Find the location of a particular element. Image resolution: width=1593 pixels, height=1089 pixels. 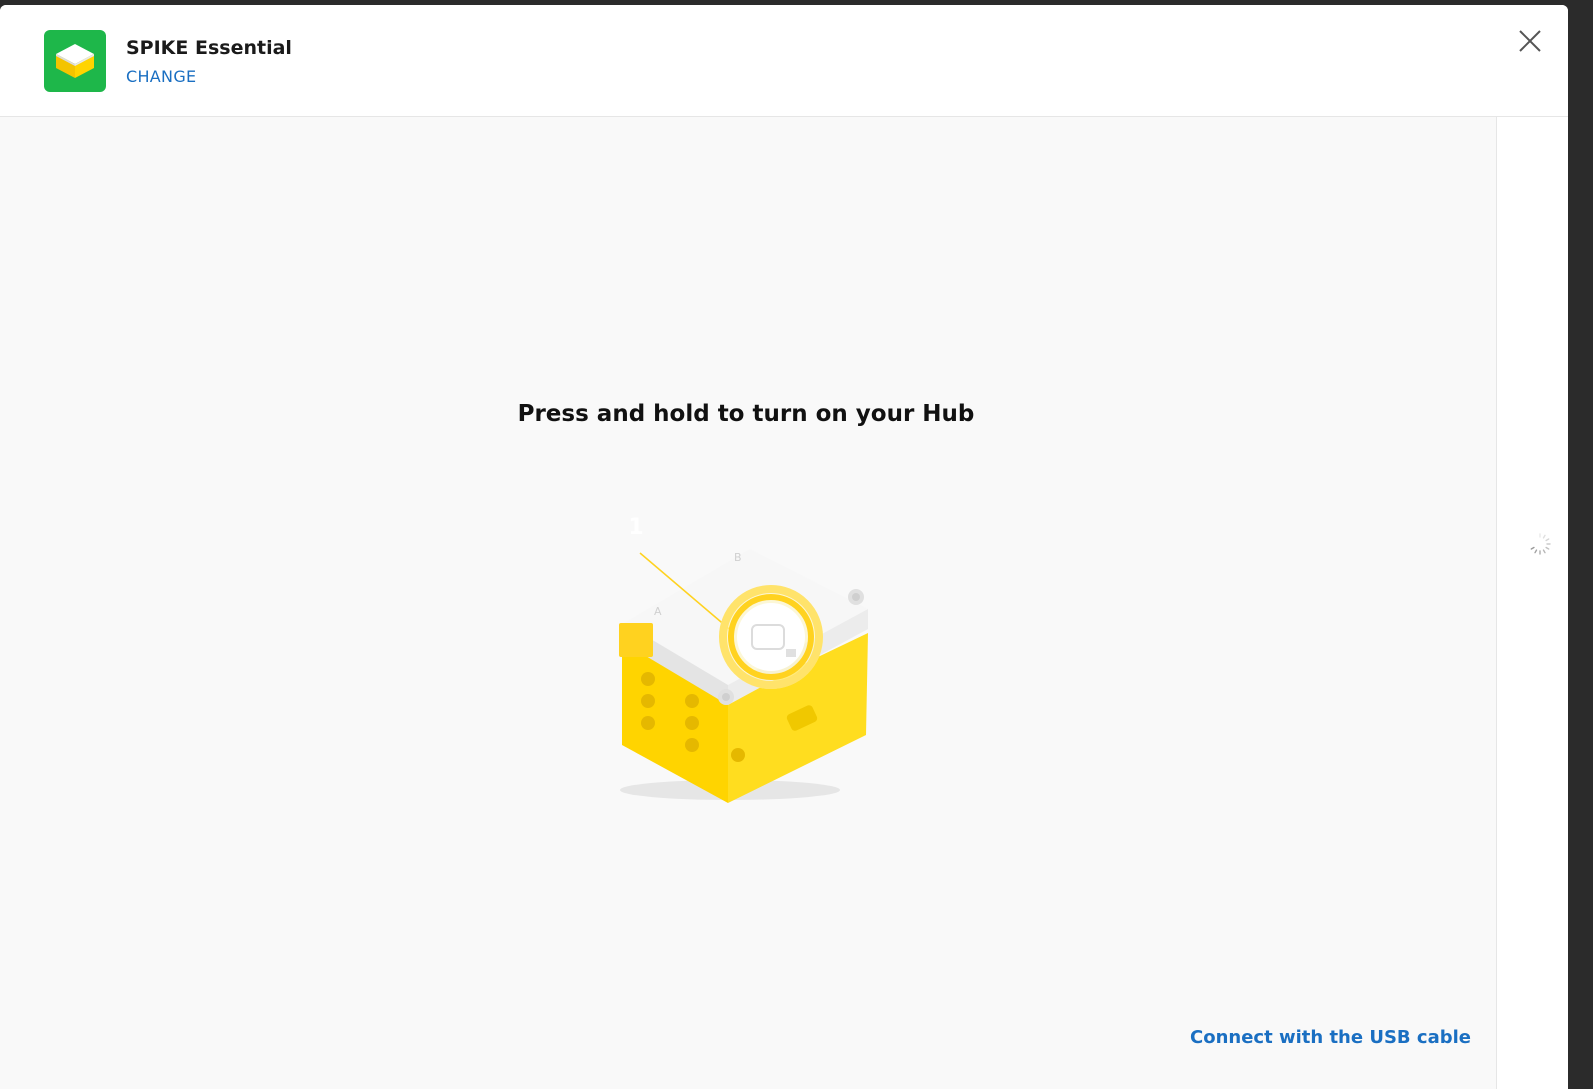

svg-text: B is located at coordinates (738, 557).